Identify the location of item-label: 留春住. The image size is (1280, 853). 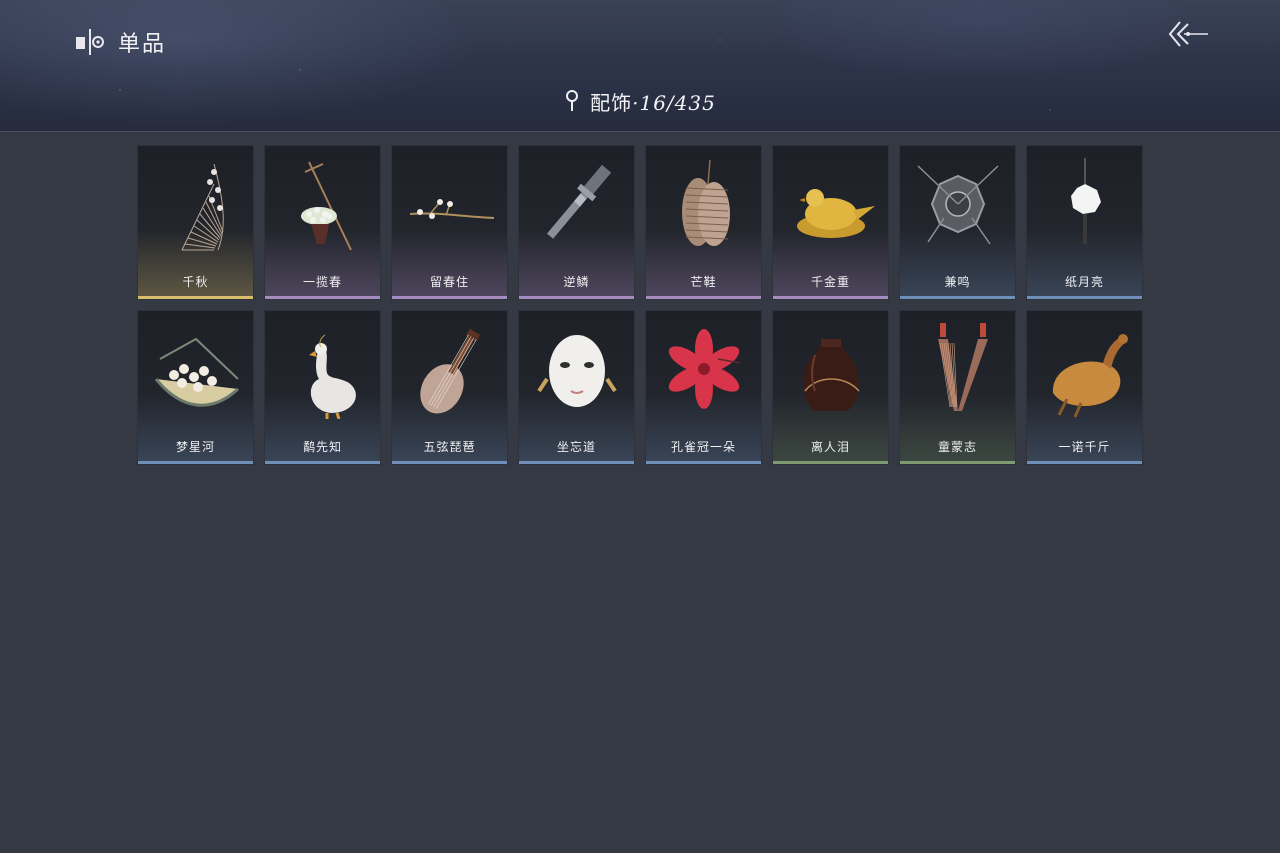
(449, 282).